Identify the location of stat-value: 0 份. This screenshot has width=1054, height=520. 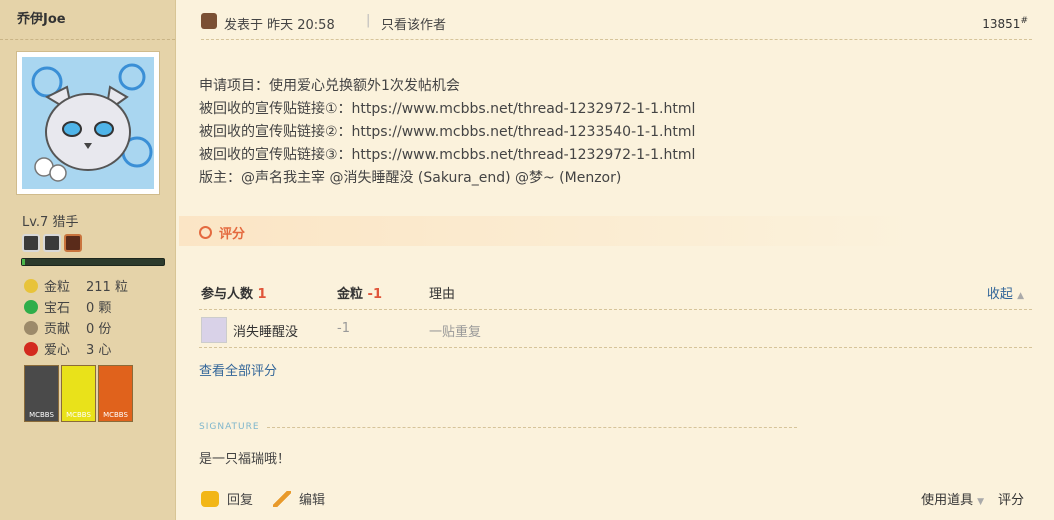
(99, 329).